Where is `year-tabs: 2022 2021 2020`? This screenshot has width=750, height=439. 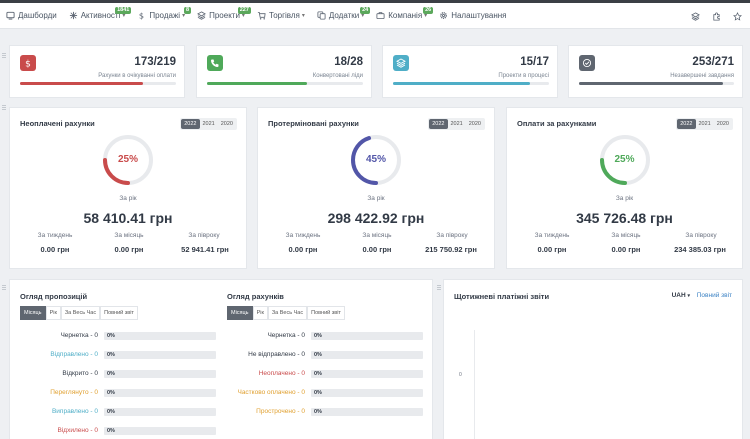 year-tabs: 2022 2021 2020 is located at coordinates (704, 124).